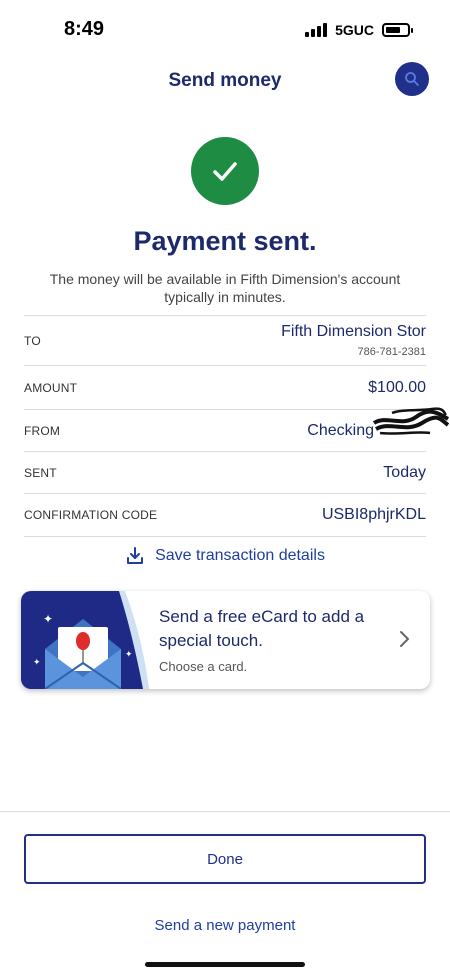  Describe the element at coordinates (225, 340) in the screenshot. I see `detail-row-to: TO Fifth Dimension Stor 786-781-2381` at that location.